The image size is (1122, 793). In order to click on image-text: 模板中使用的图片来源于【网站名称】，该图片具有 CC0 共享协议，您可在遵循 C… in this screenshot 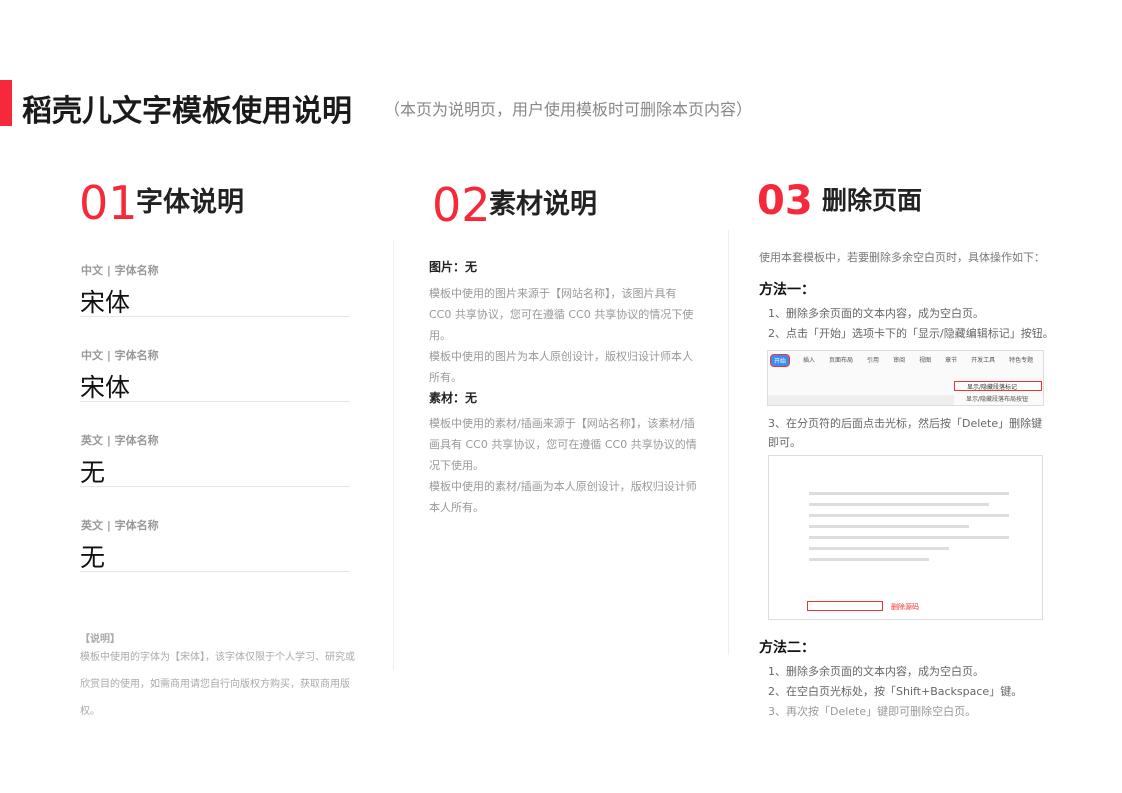, I will do `click(561, 314)`.